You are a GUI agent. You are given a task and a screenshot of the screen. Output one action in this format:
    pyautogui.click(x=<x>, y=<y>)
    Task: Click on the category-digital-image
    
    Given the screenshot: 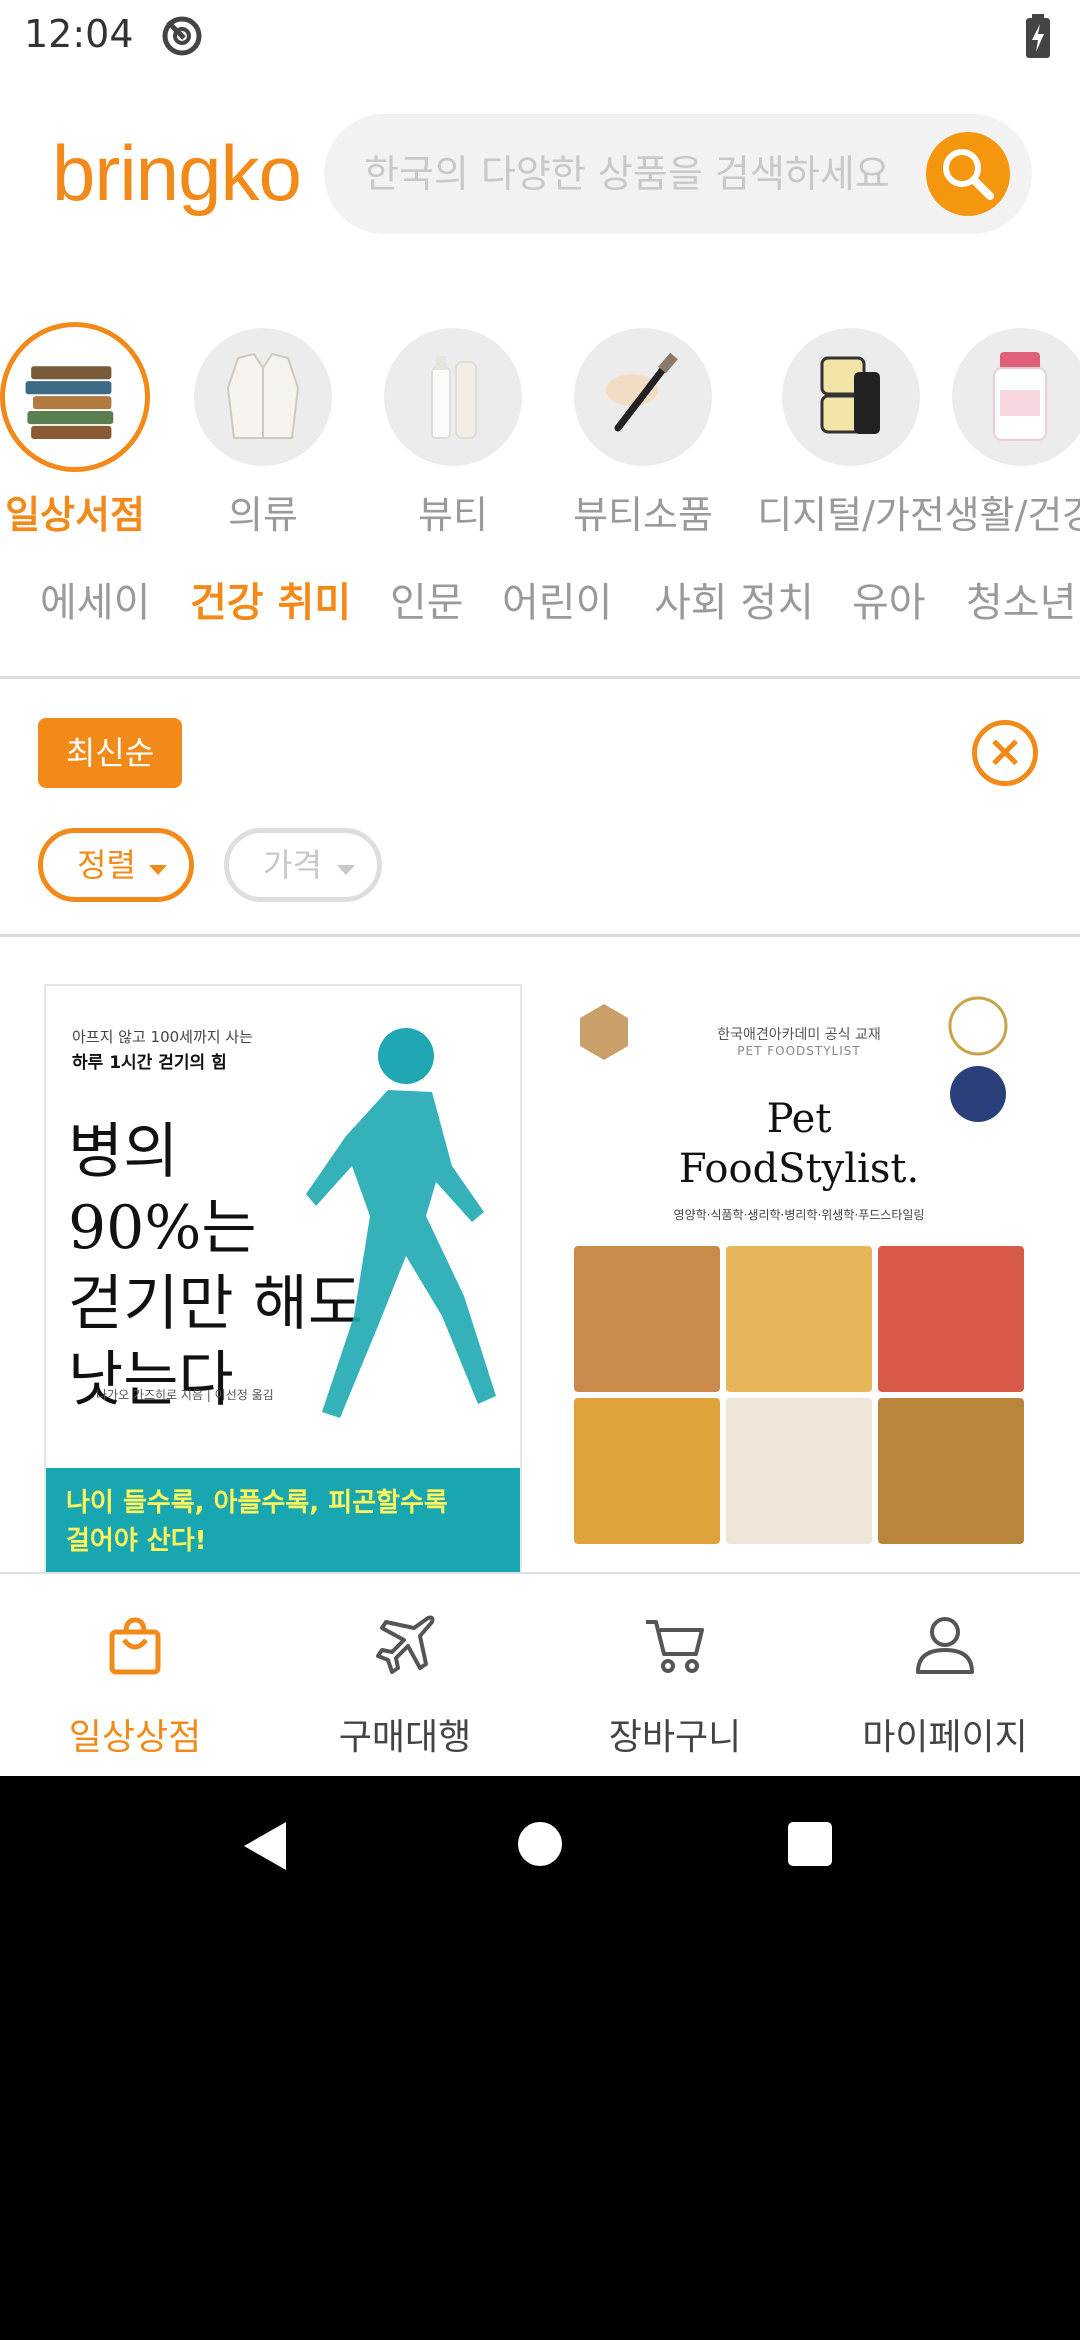 What is the action you would take?
    pyautogui.click(x=851, y=397)
    